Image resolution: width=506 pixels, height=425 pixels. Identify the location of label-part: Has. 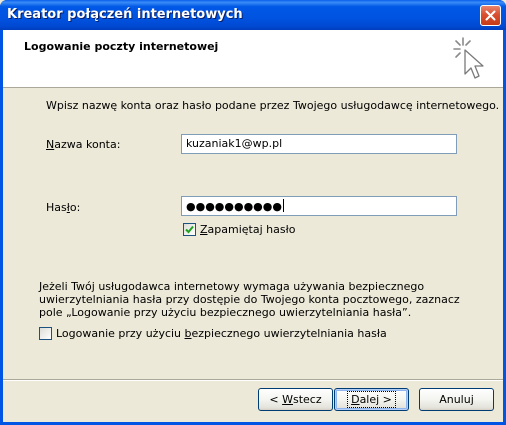
(56, 207).